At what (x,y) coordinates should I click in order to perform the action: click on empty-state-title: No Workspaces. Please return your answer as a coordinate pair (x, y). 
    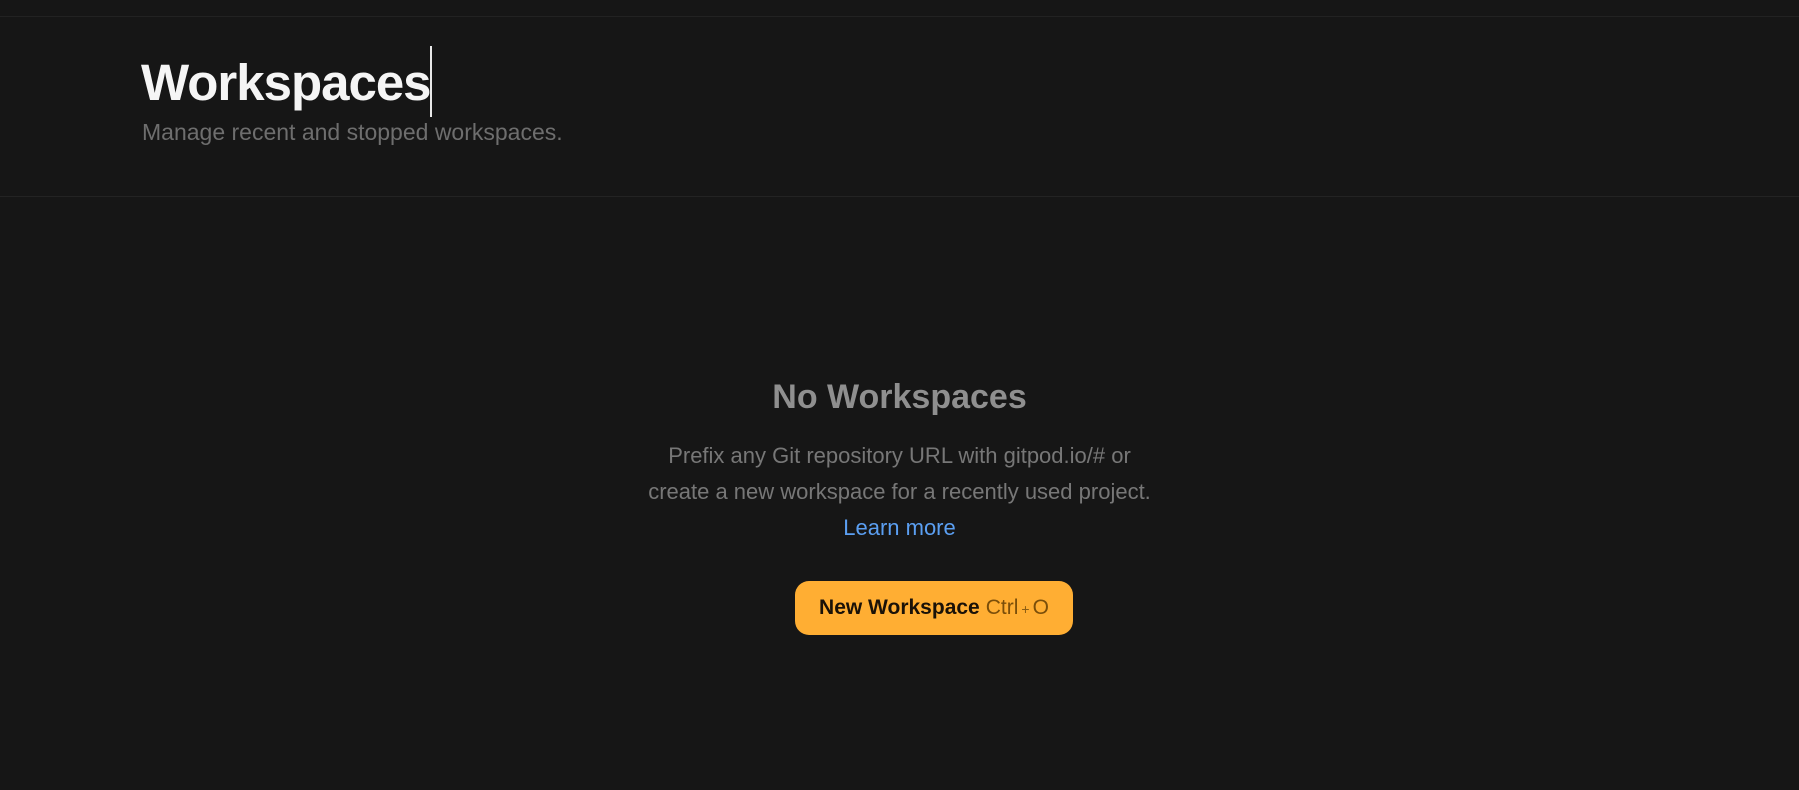
    Looking at the image, I should click on (899, 397).